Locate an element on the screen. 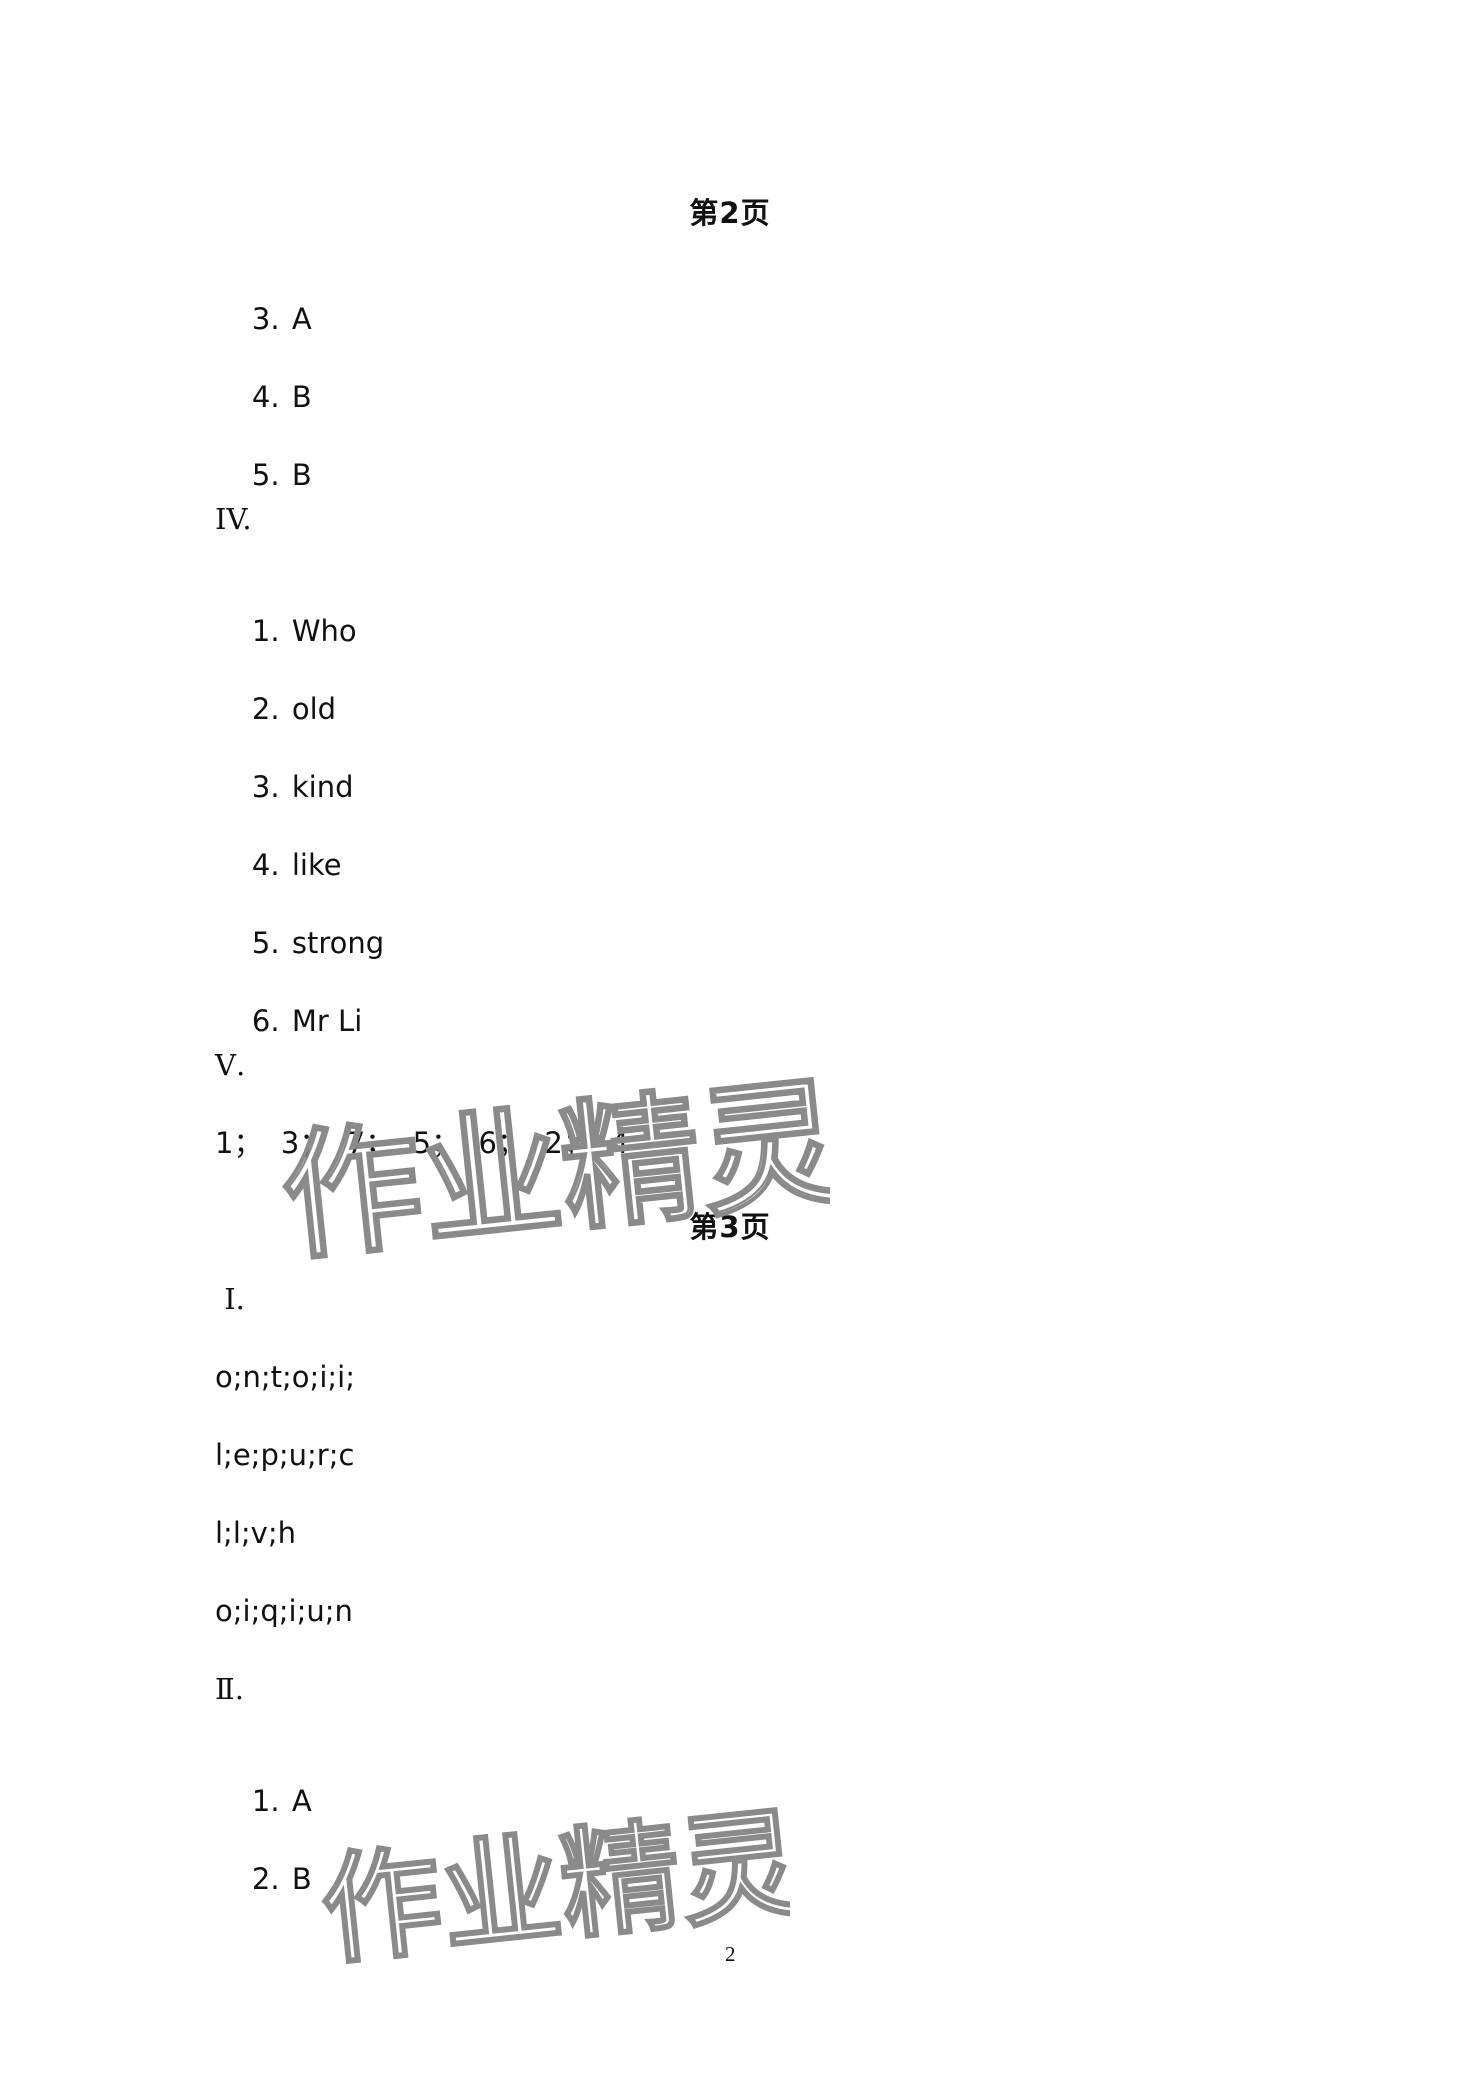  watermark-text: 作业精灵 is located at coordinates (552, 1882).